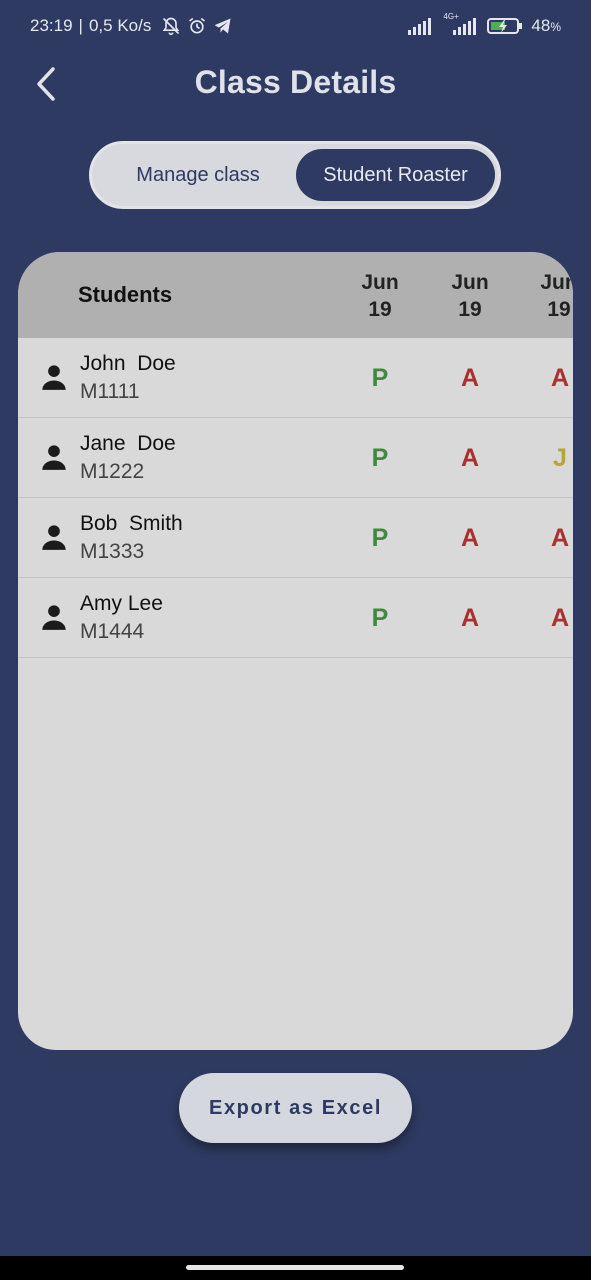 This screenshot has height=1280, width=591. I want to click on battery-percent: 48, so click(541, 25).